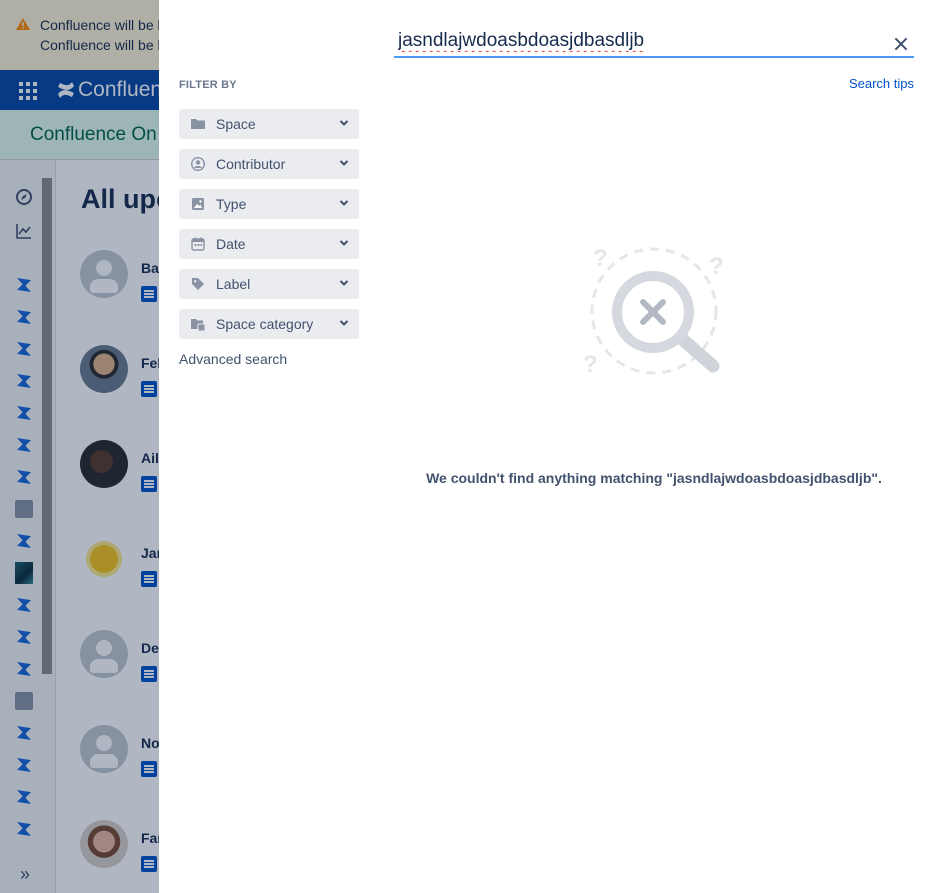 This screenshot has width=929, height=893. Describe the element at coordinates (236, 124) in the screenshot. I see `filter-label: Space` at that location.